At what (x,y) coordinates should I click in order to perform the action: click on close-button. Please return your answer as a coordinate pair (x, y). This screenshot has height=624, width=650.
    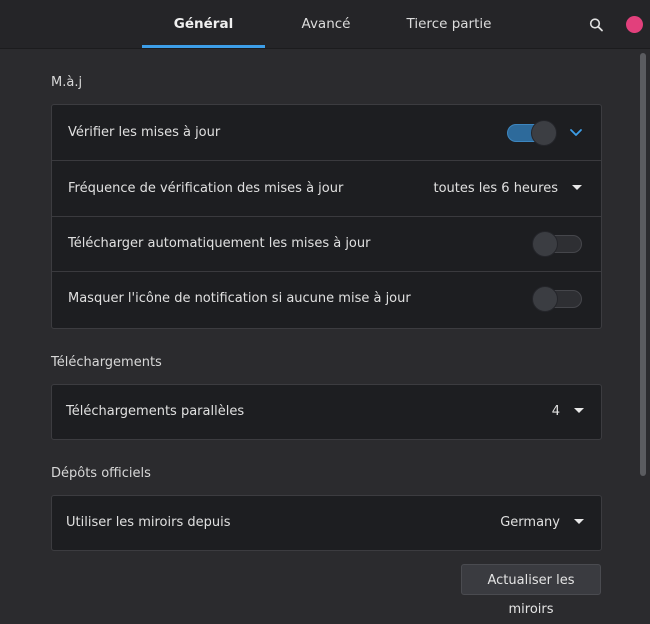
    Looking at the image, I should click on (634, 24).